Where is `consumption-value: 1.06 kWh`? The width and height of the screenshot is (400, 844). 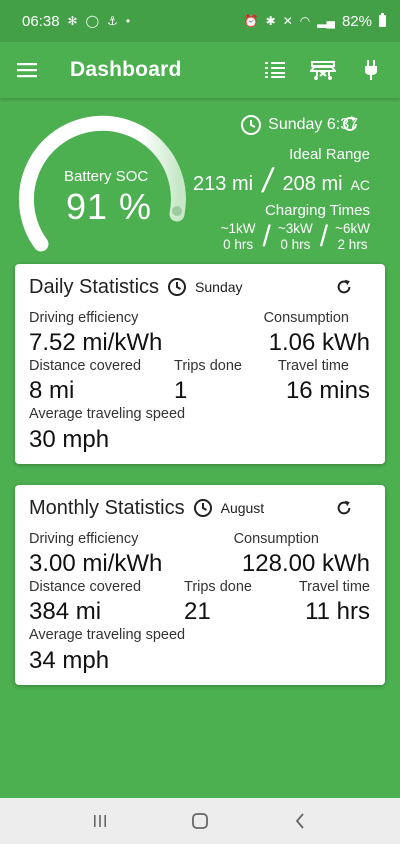
consumption-value: 1.06 kWh is located at coordinates (319, 342).